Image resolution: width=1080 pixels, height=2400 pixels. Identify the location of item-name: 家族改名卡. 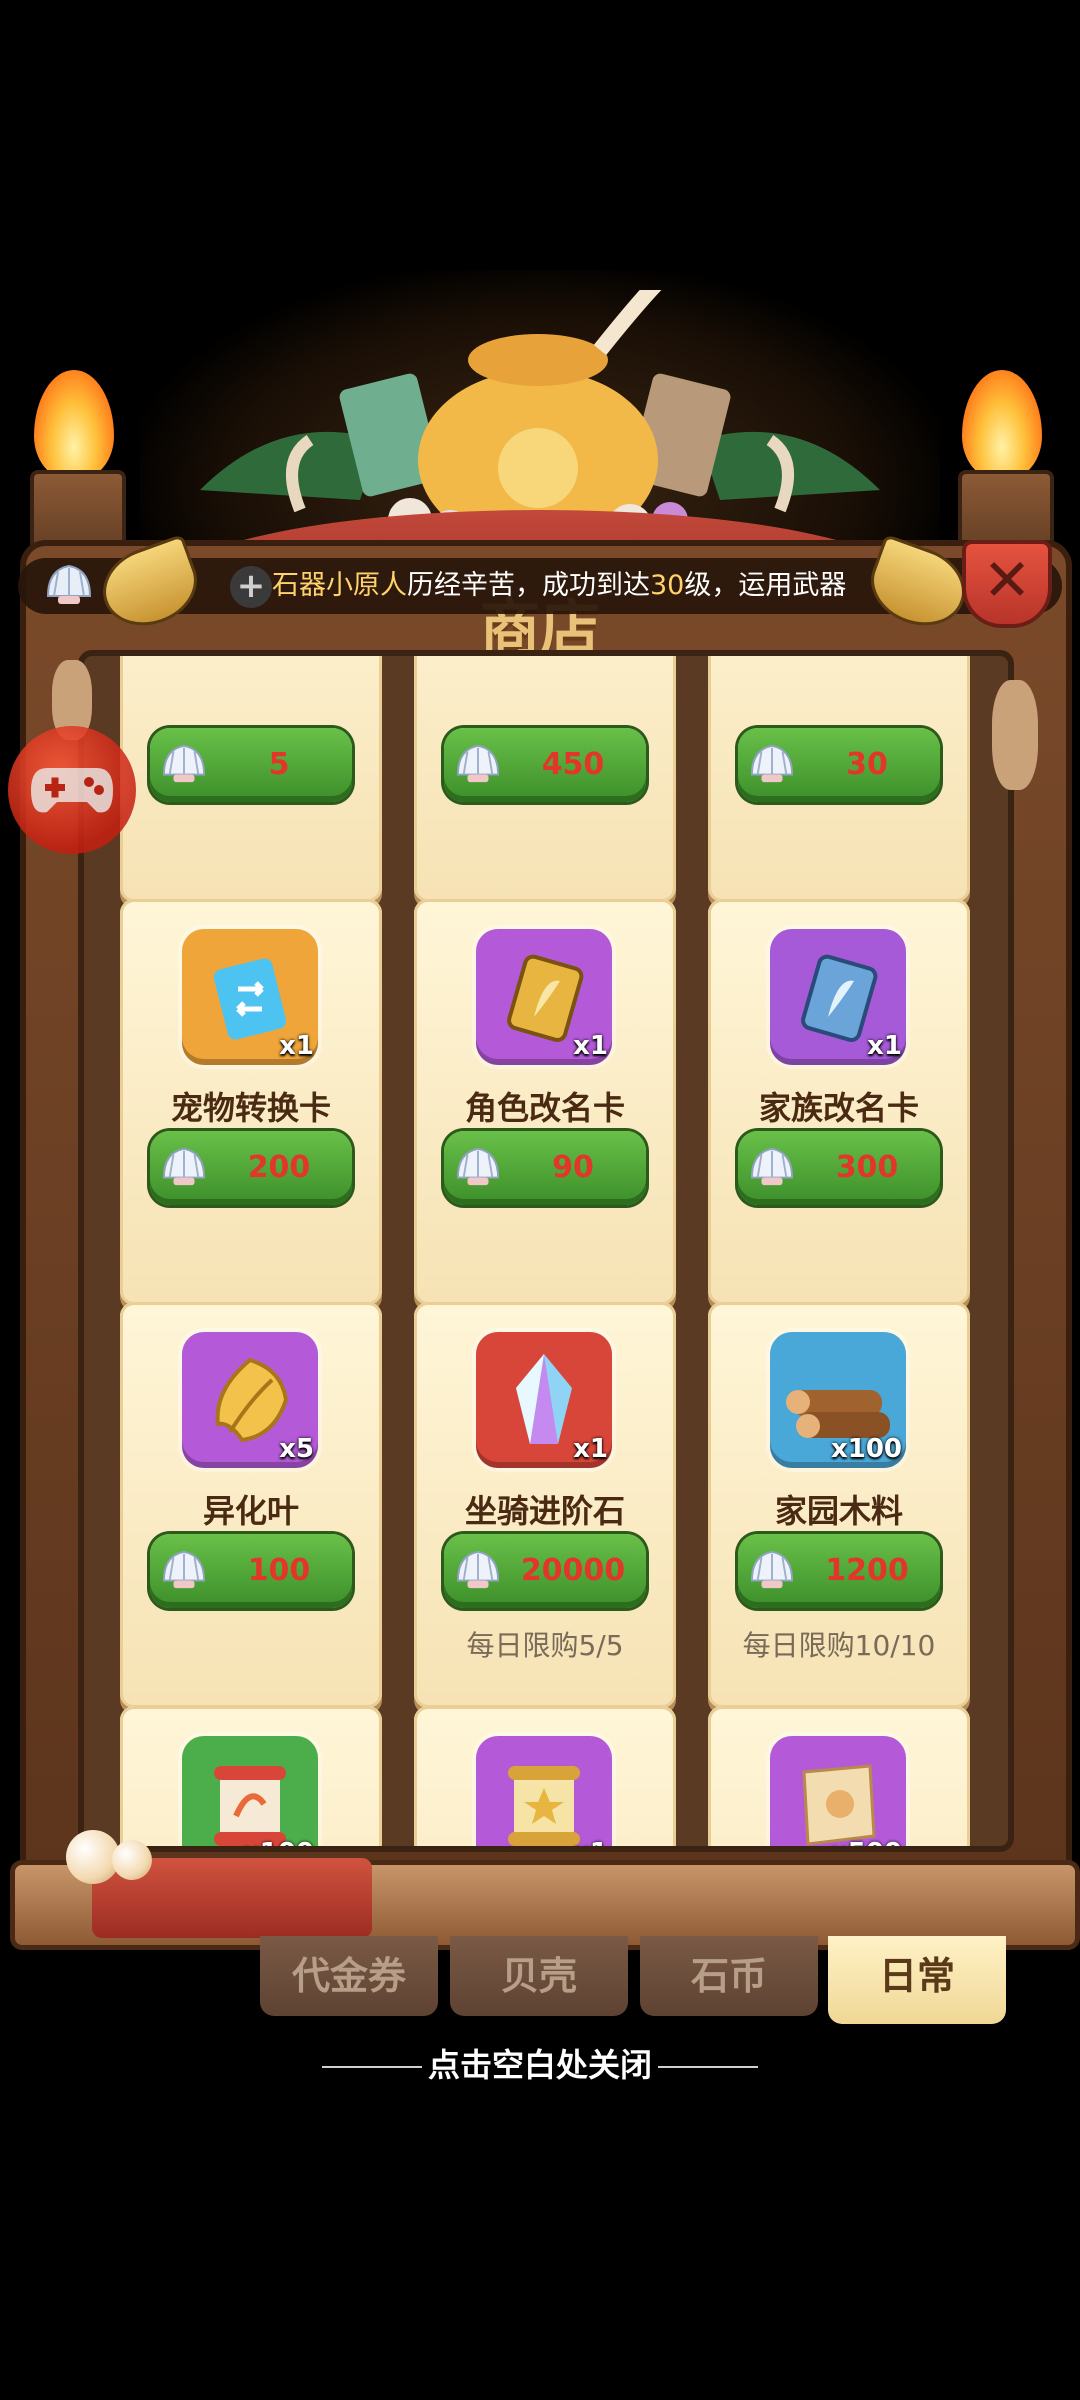
(838, 1108).